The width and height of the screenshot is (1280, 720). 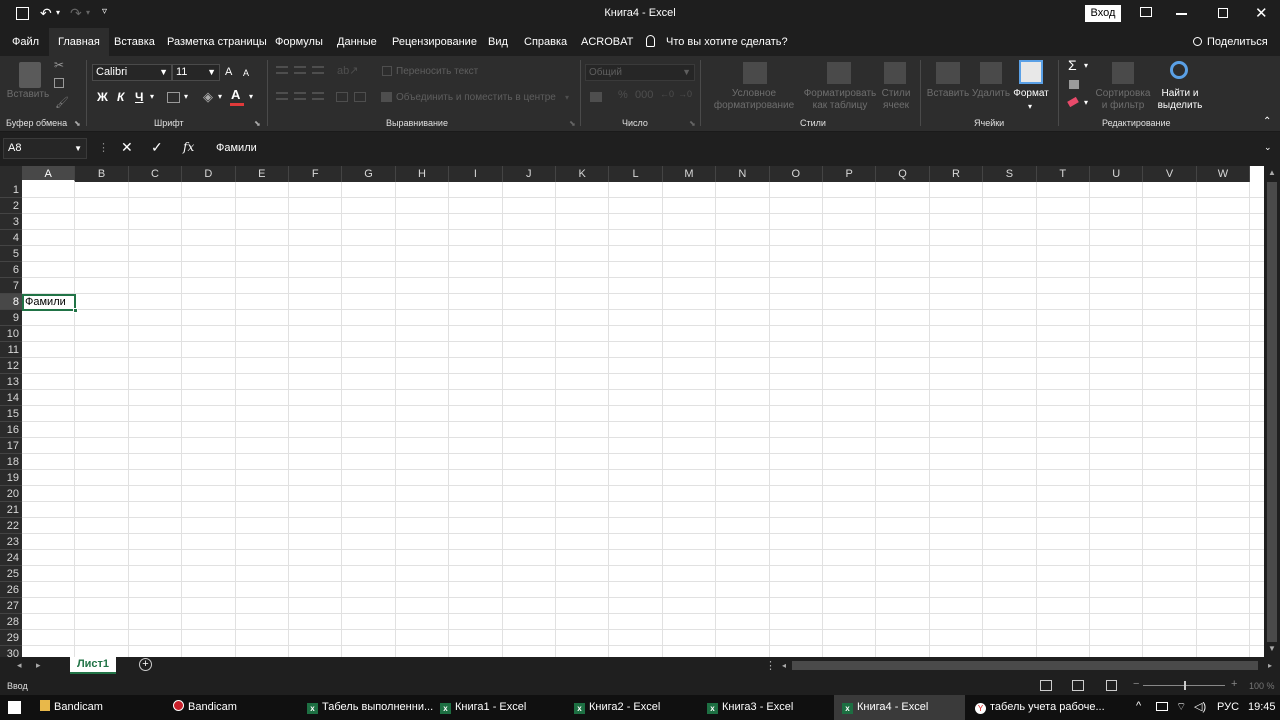 What do you see at coordinates (11, 318) in the screenshot?
I see `row-header-9: 9` at bounding box center [11, 318].